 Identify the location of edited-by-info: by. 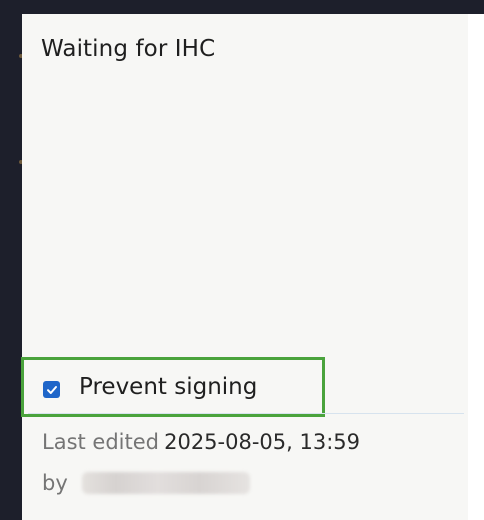
(146, 483).